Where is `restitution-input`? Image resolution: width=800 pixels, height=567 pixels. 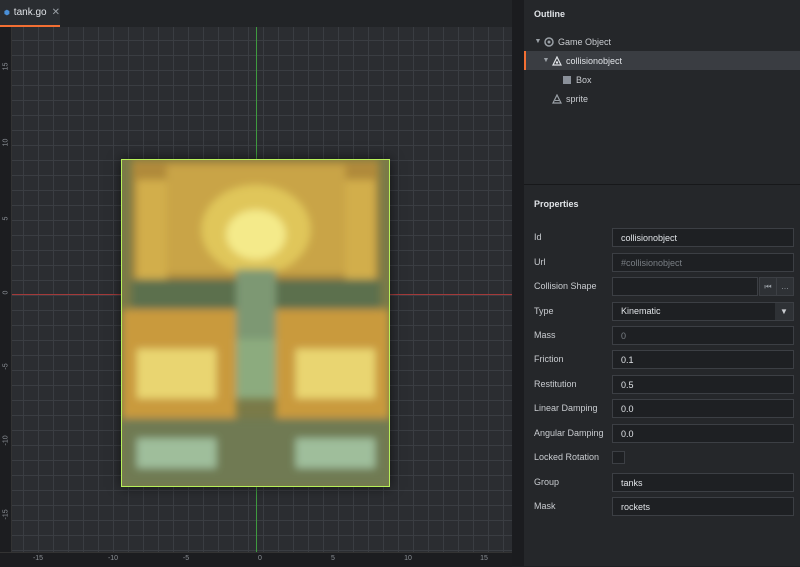 restitution-input is located at coordinates (703, 384).